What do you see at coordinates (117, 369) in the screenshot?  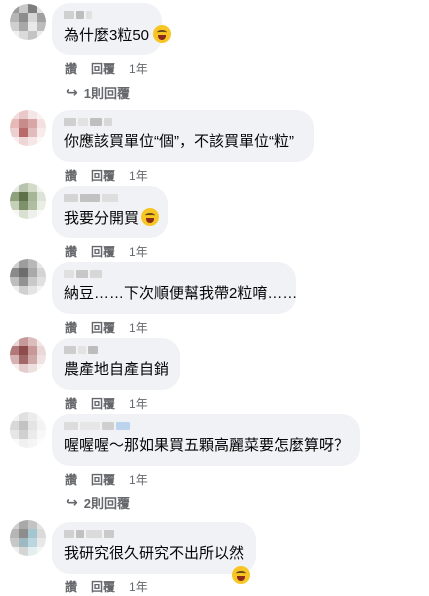 I see `comment-text: 農產地自產自銷` at bounding box center [117, 369].